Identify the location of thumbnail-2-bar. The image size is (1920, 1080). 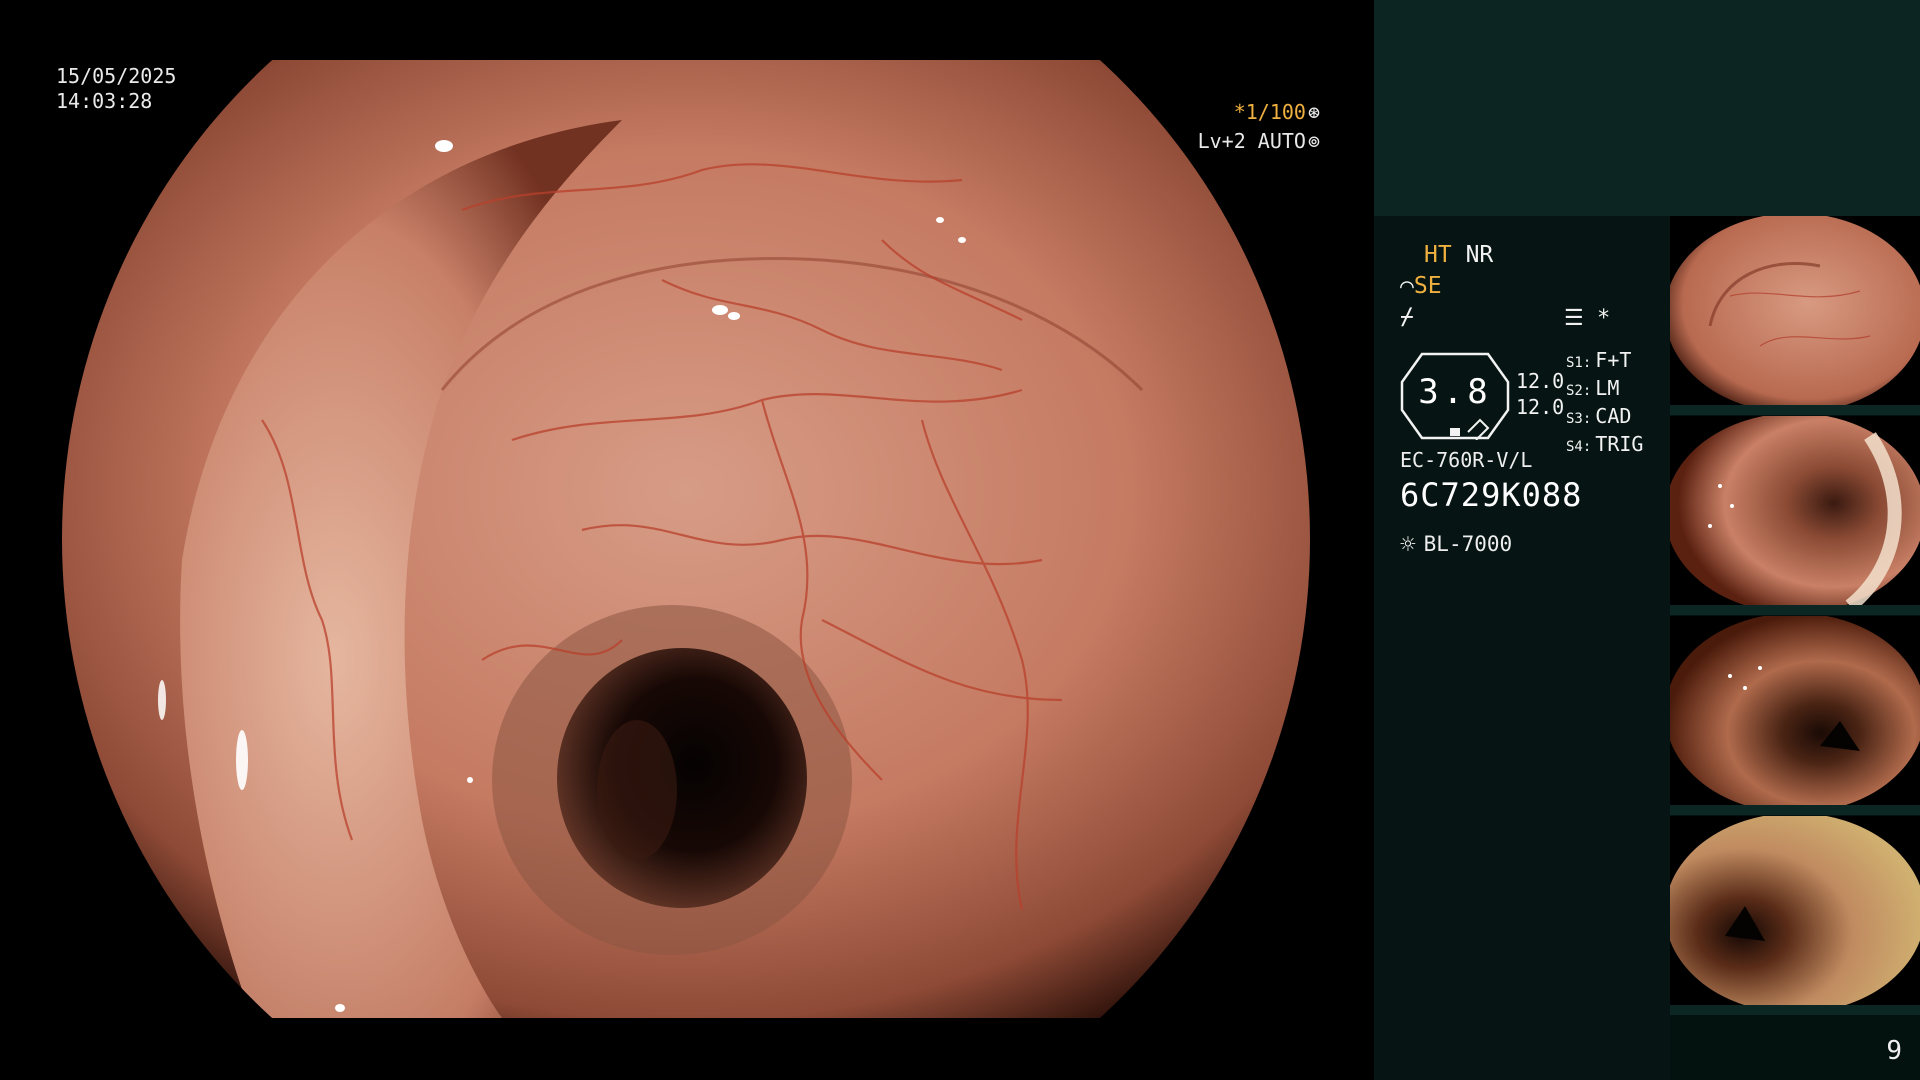
(1795, 610).